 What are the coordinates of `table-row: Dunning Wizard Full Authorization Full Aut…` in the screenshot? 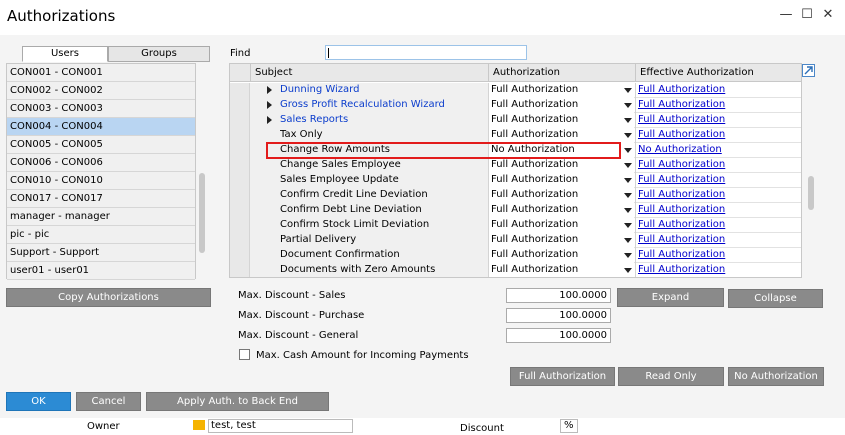 It's located at (515, 90).